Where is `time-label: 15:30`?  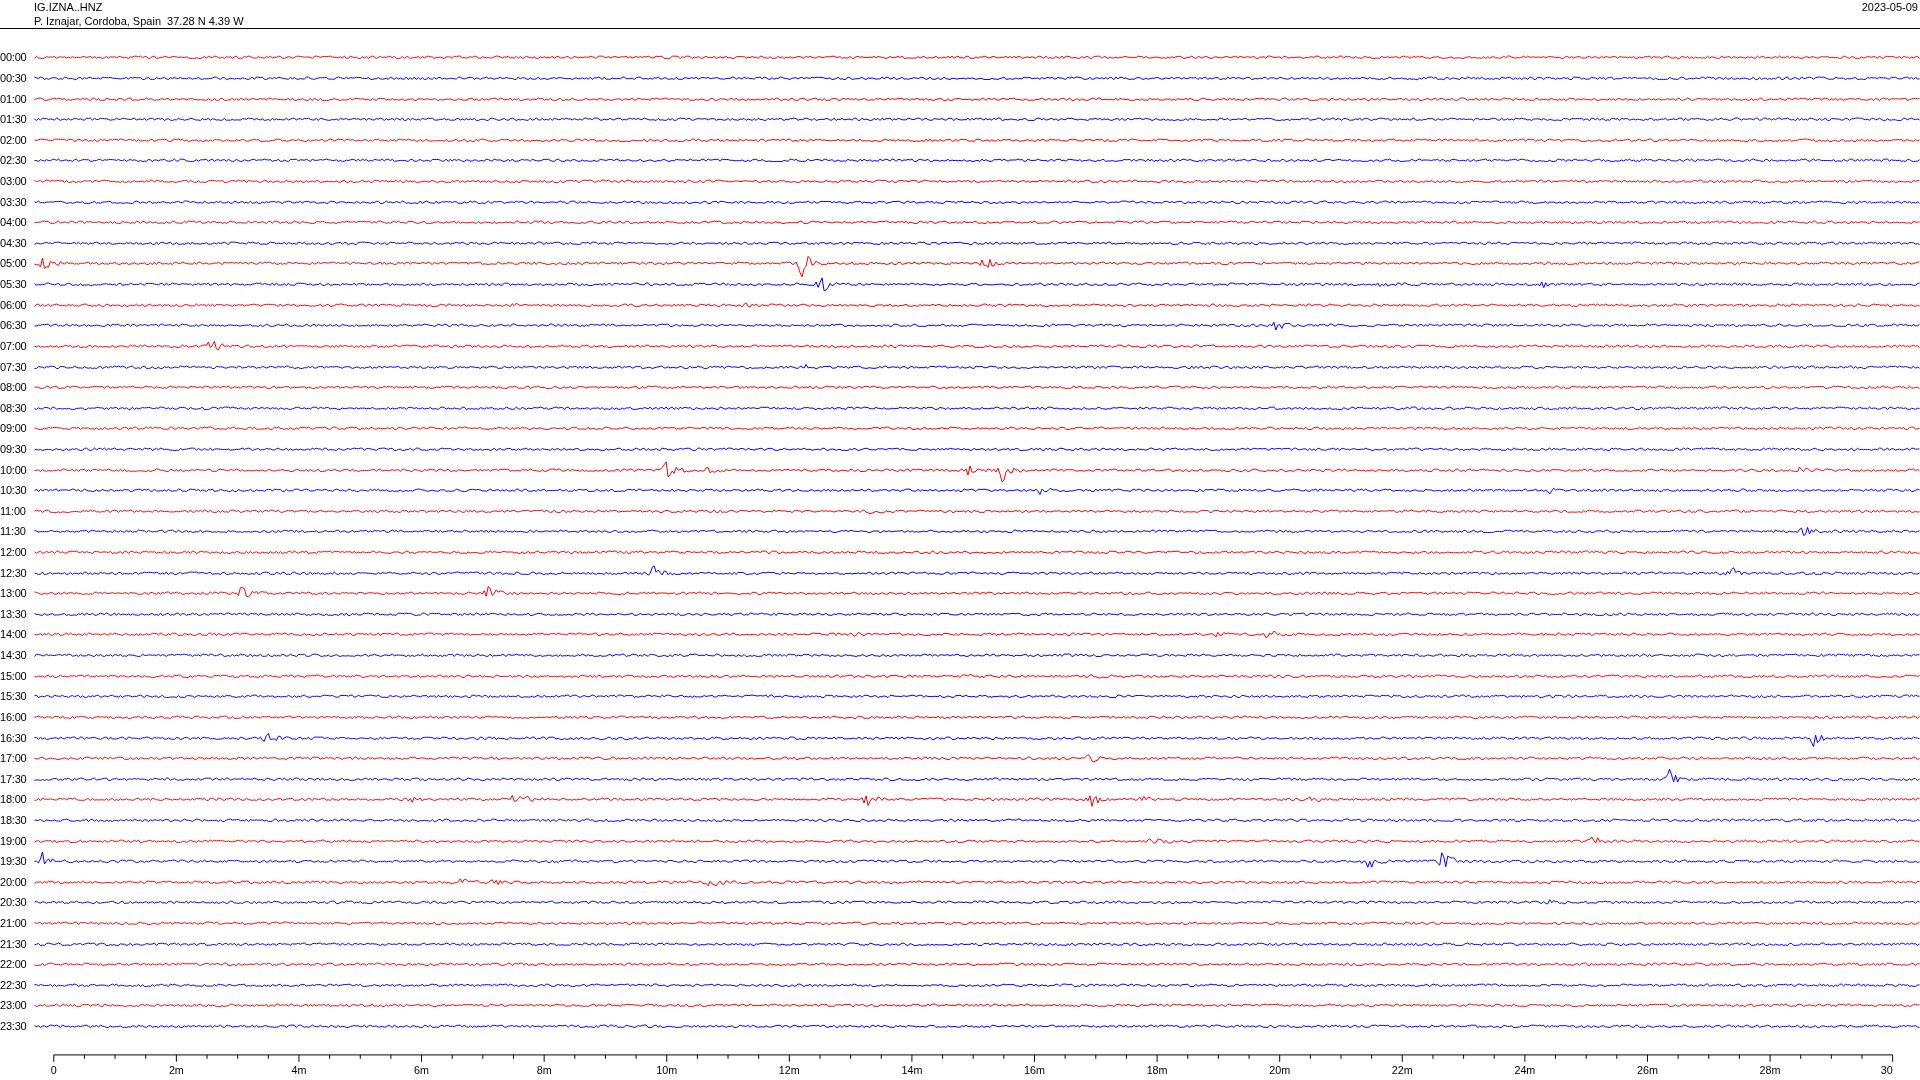
time-label: 15:30 is located at coordinates (14, 697).